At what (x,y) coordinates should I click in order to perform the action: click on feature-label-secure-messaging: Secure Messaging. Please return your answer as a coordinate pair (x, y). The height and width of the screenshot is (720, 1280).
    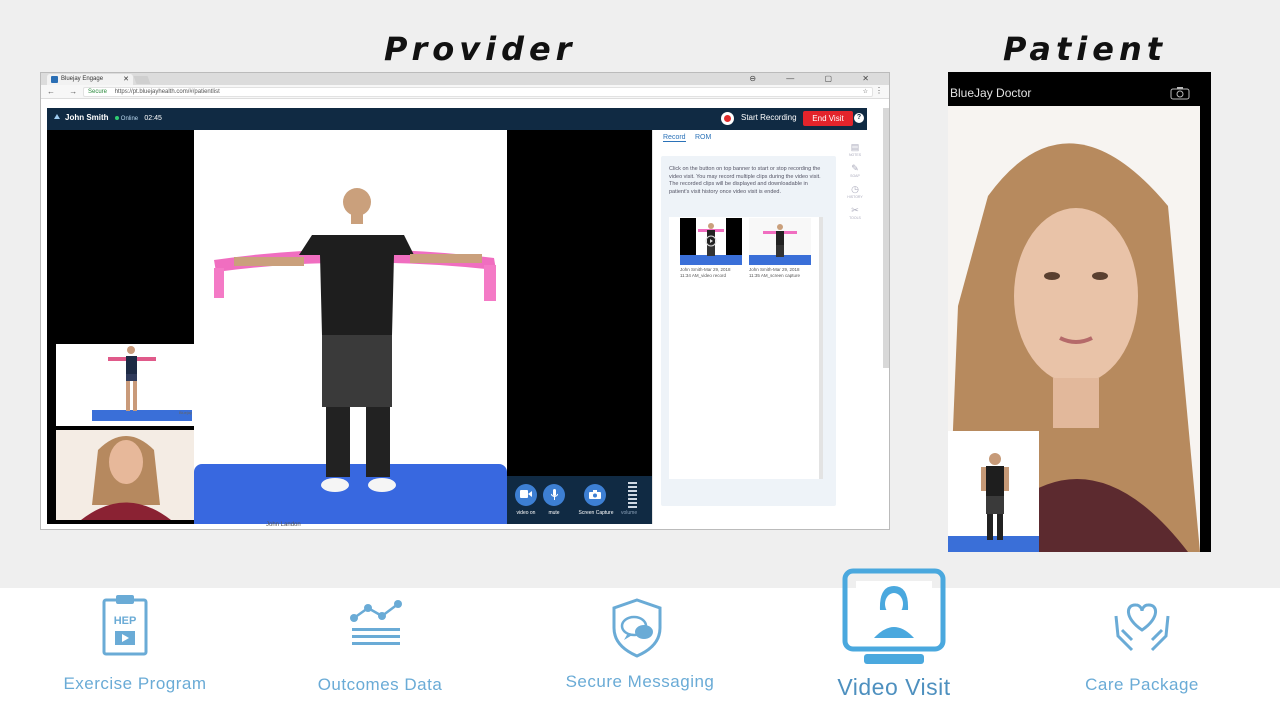
    Looking at the image, I should click on (640, 681).